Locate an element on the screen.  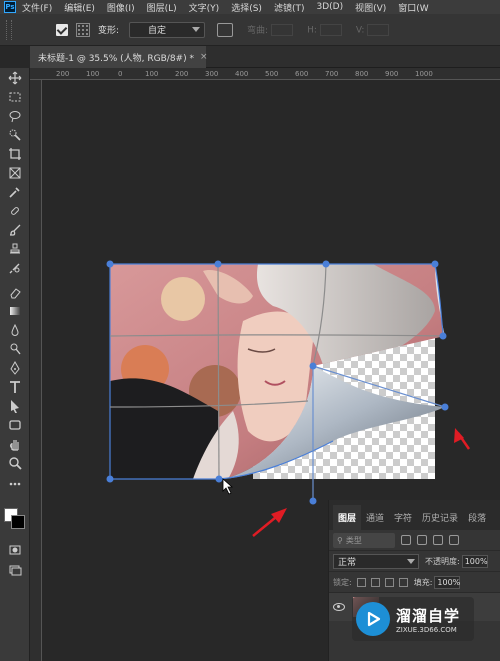
rectangle-tool-icon is located at coordinates (15, 425).